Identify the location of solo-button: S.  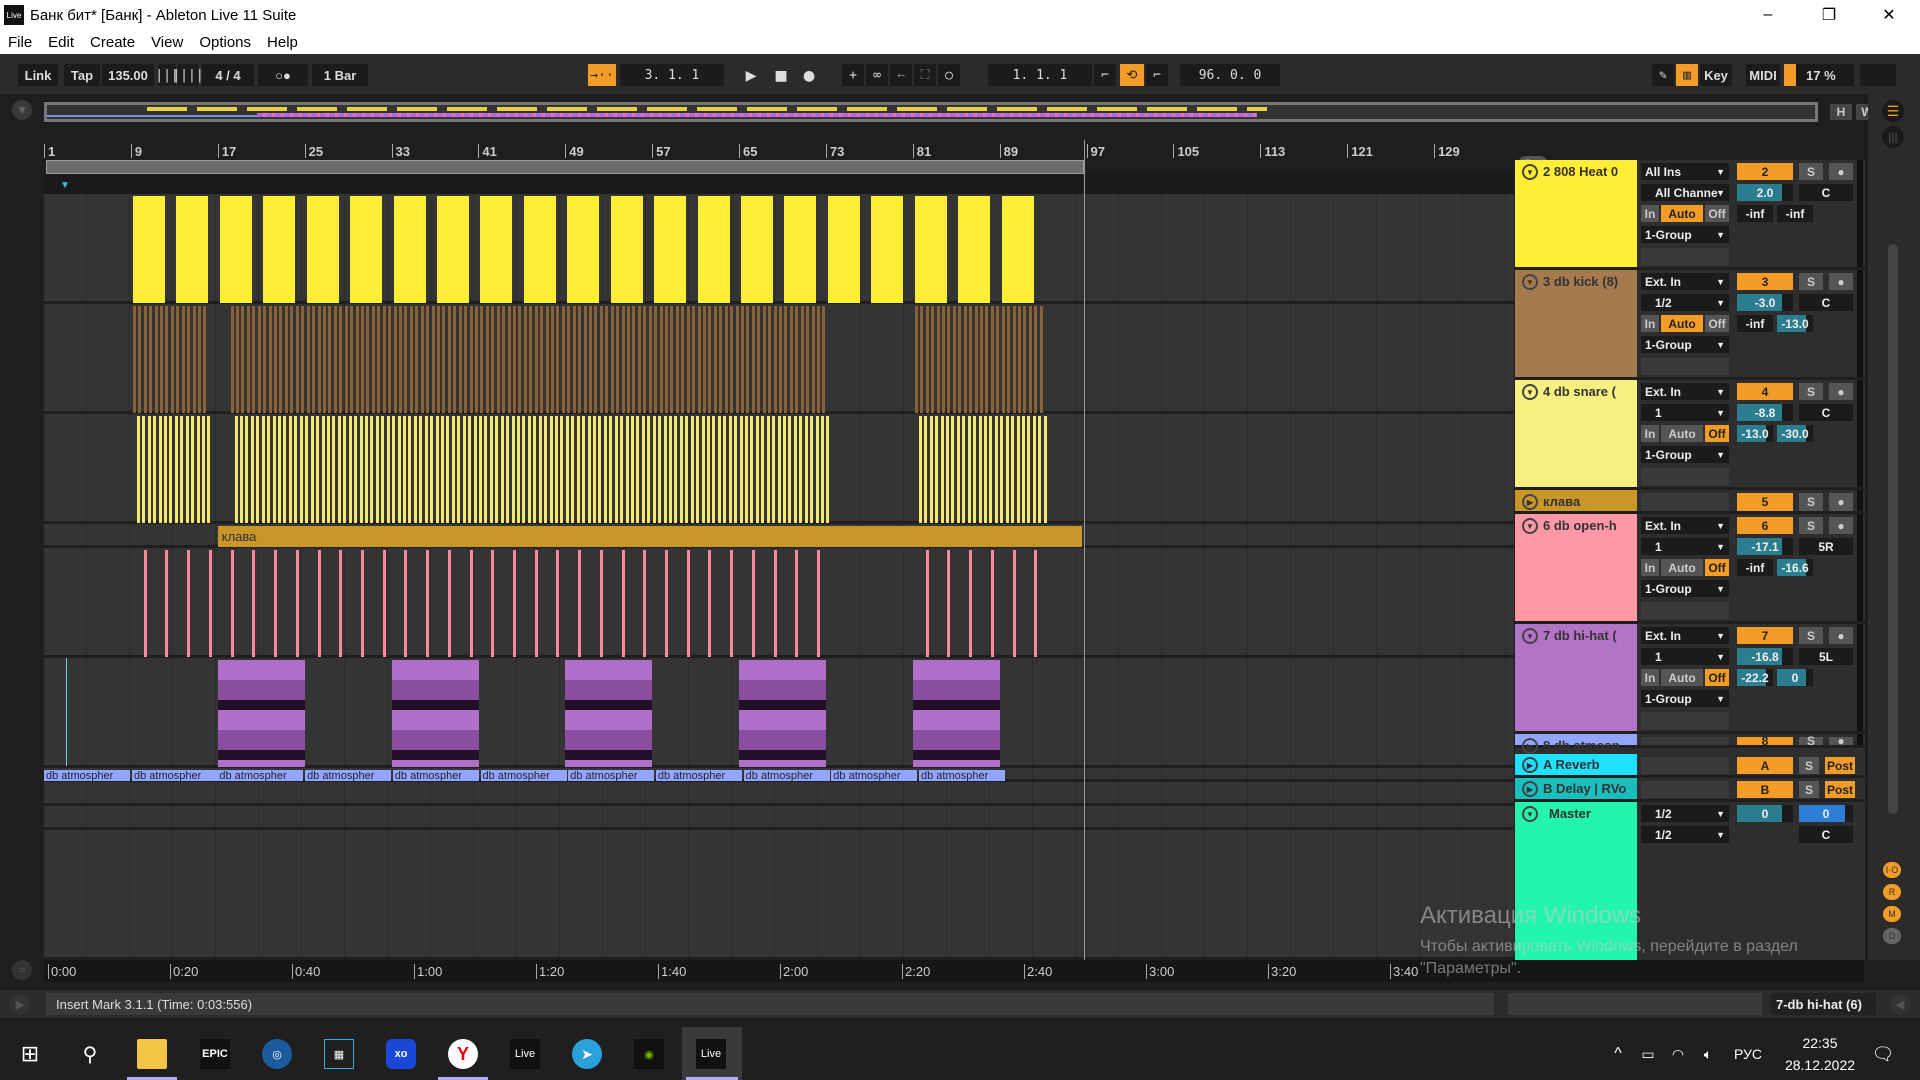
(1811, 525).